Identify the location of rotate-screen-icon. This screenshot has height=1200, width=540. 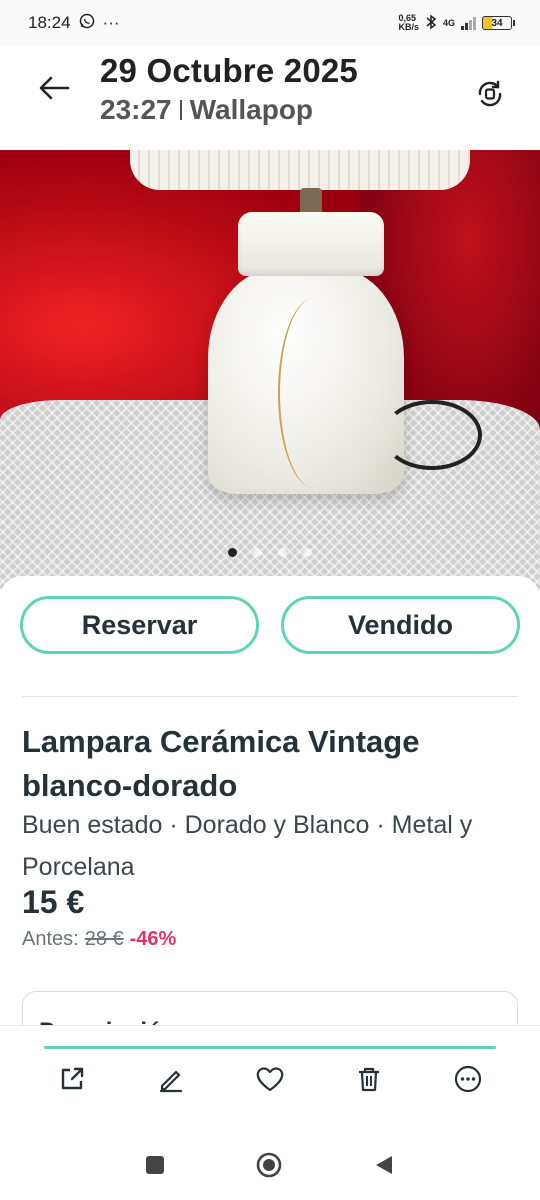
(490, 93).